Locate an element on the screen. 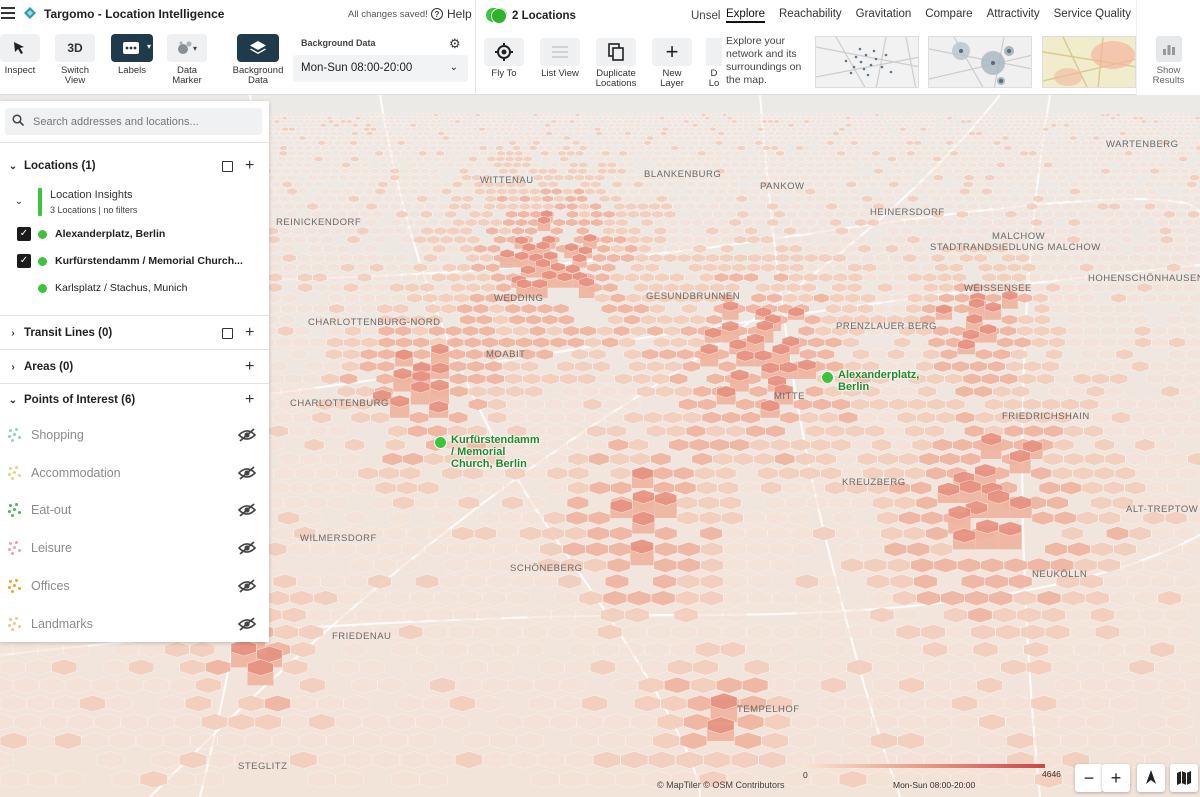 The width and height of the screenshot is (1200, 797). district-label: Pankow is located at coordinates (782, 186).